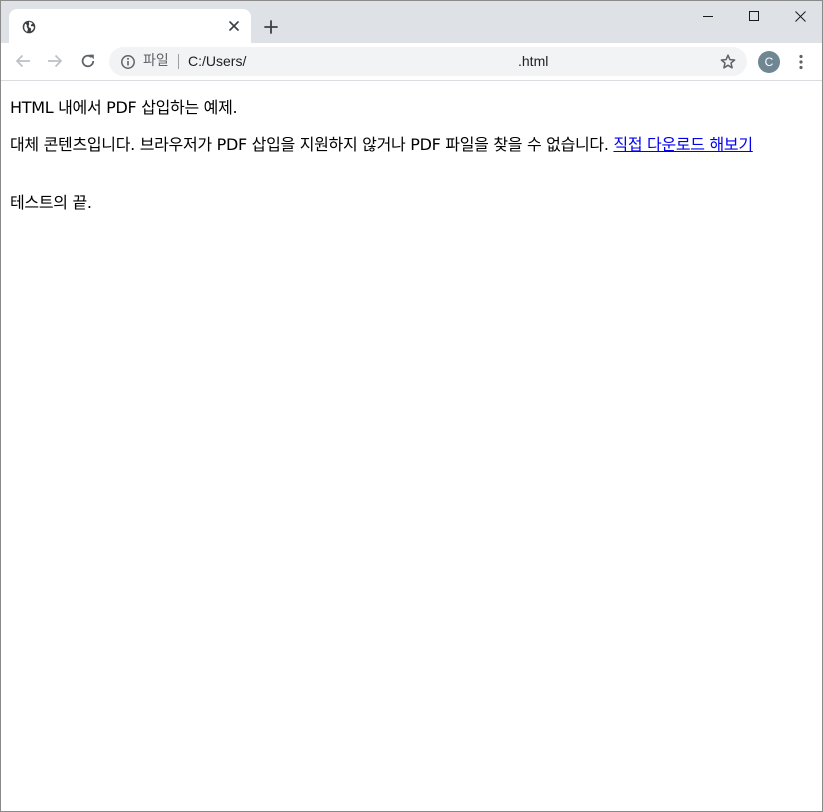 This screenshot has width=823, height=812. What do you see at coordinates (683, 144) in the screenshot?
I see `download-link: 직접 다운로드 해보기` at bounding box center [683, 144].